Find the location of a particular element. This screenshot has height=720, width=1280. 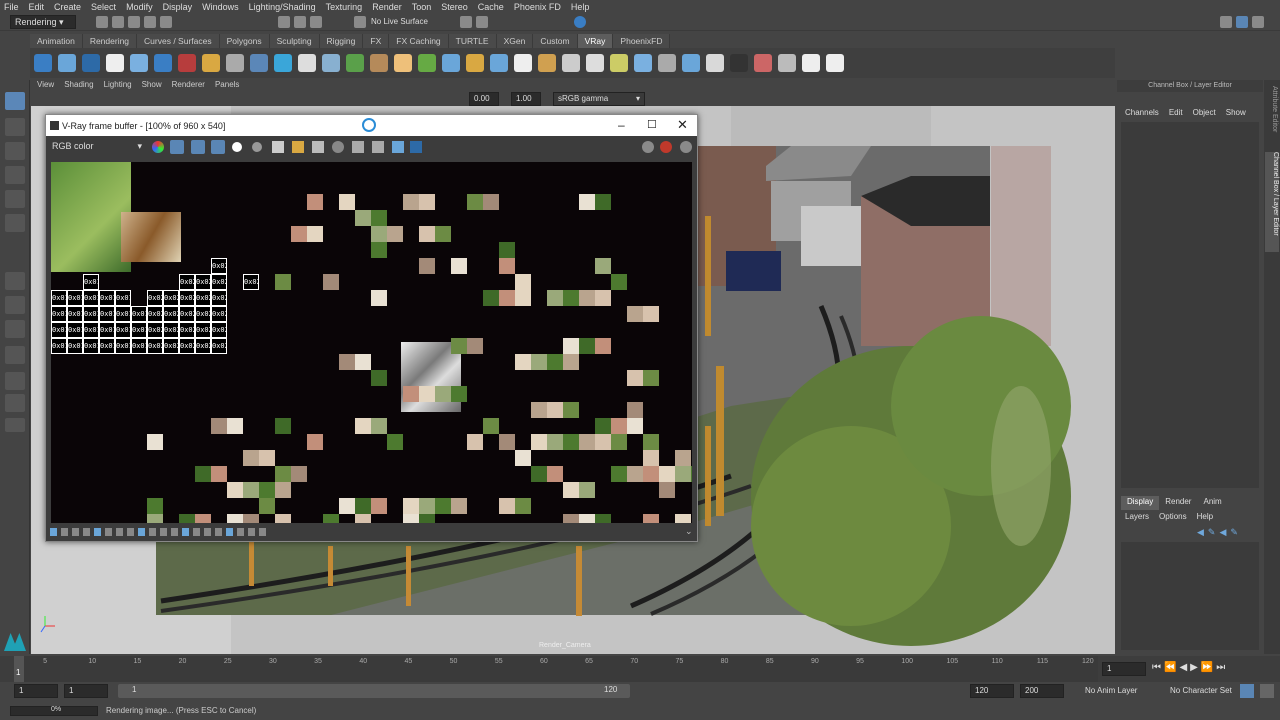

vfb-bottom-tool-17-icon is located at coordinates (229, 532).